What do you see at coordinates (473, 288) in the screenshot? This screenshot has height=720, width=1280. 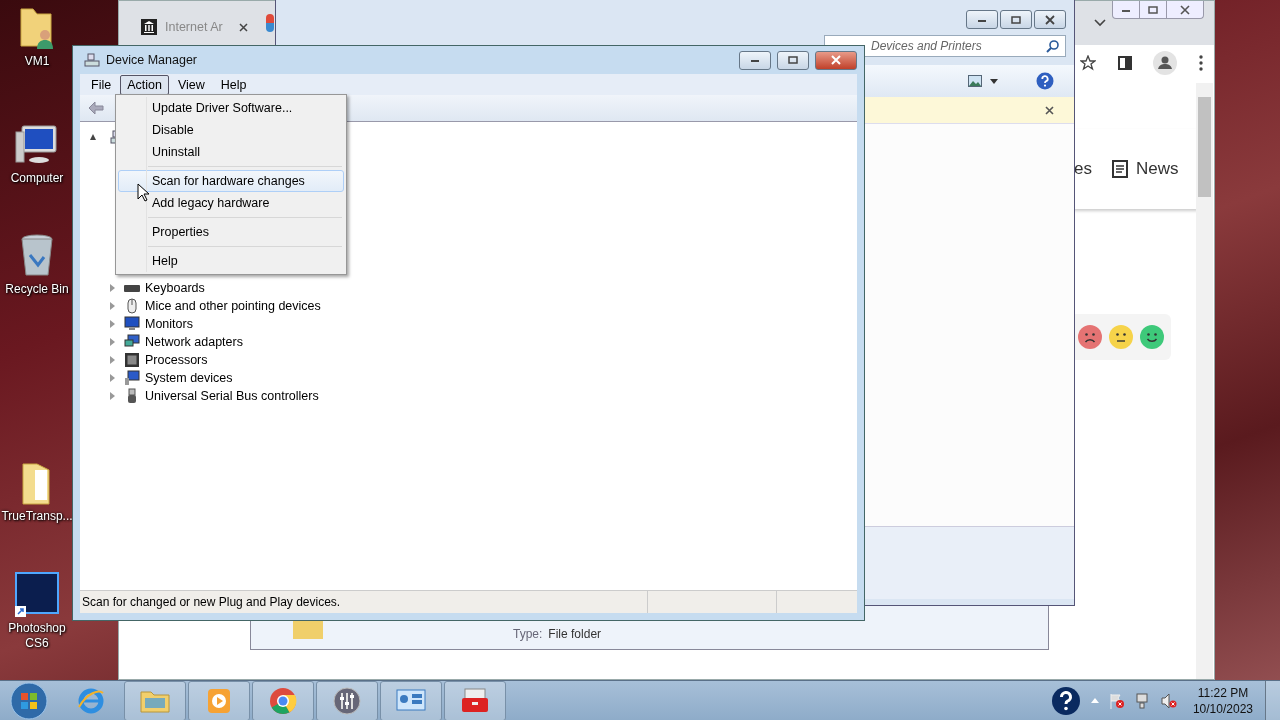 I see `tree-item: Keyboards` at bounding box center [473, 288].